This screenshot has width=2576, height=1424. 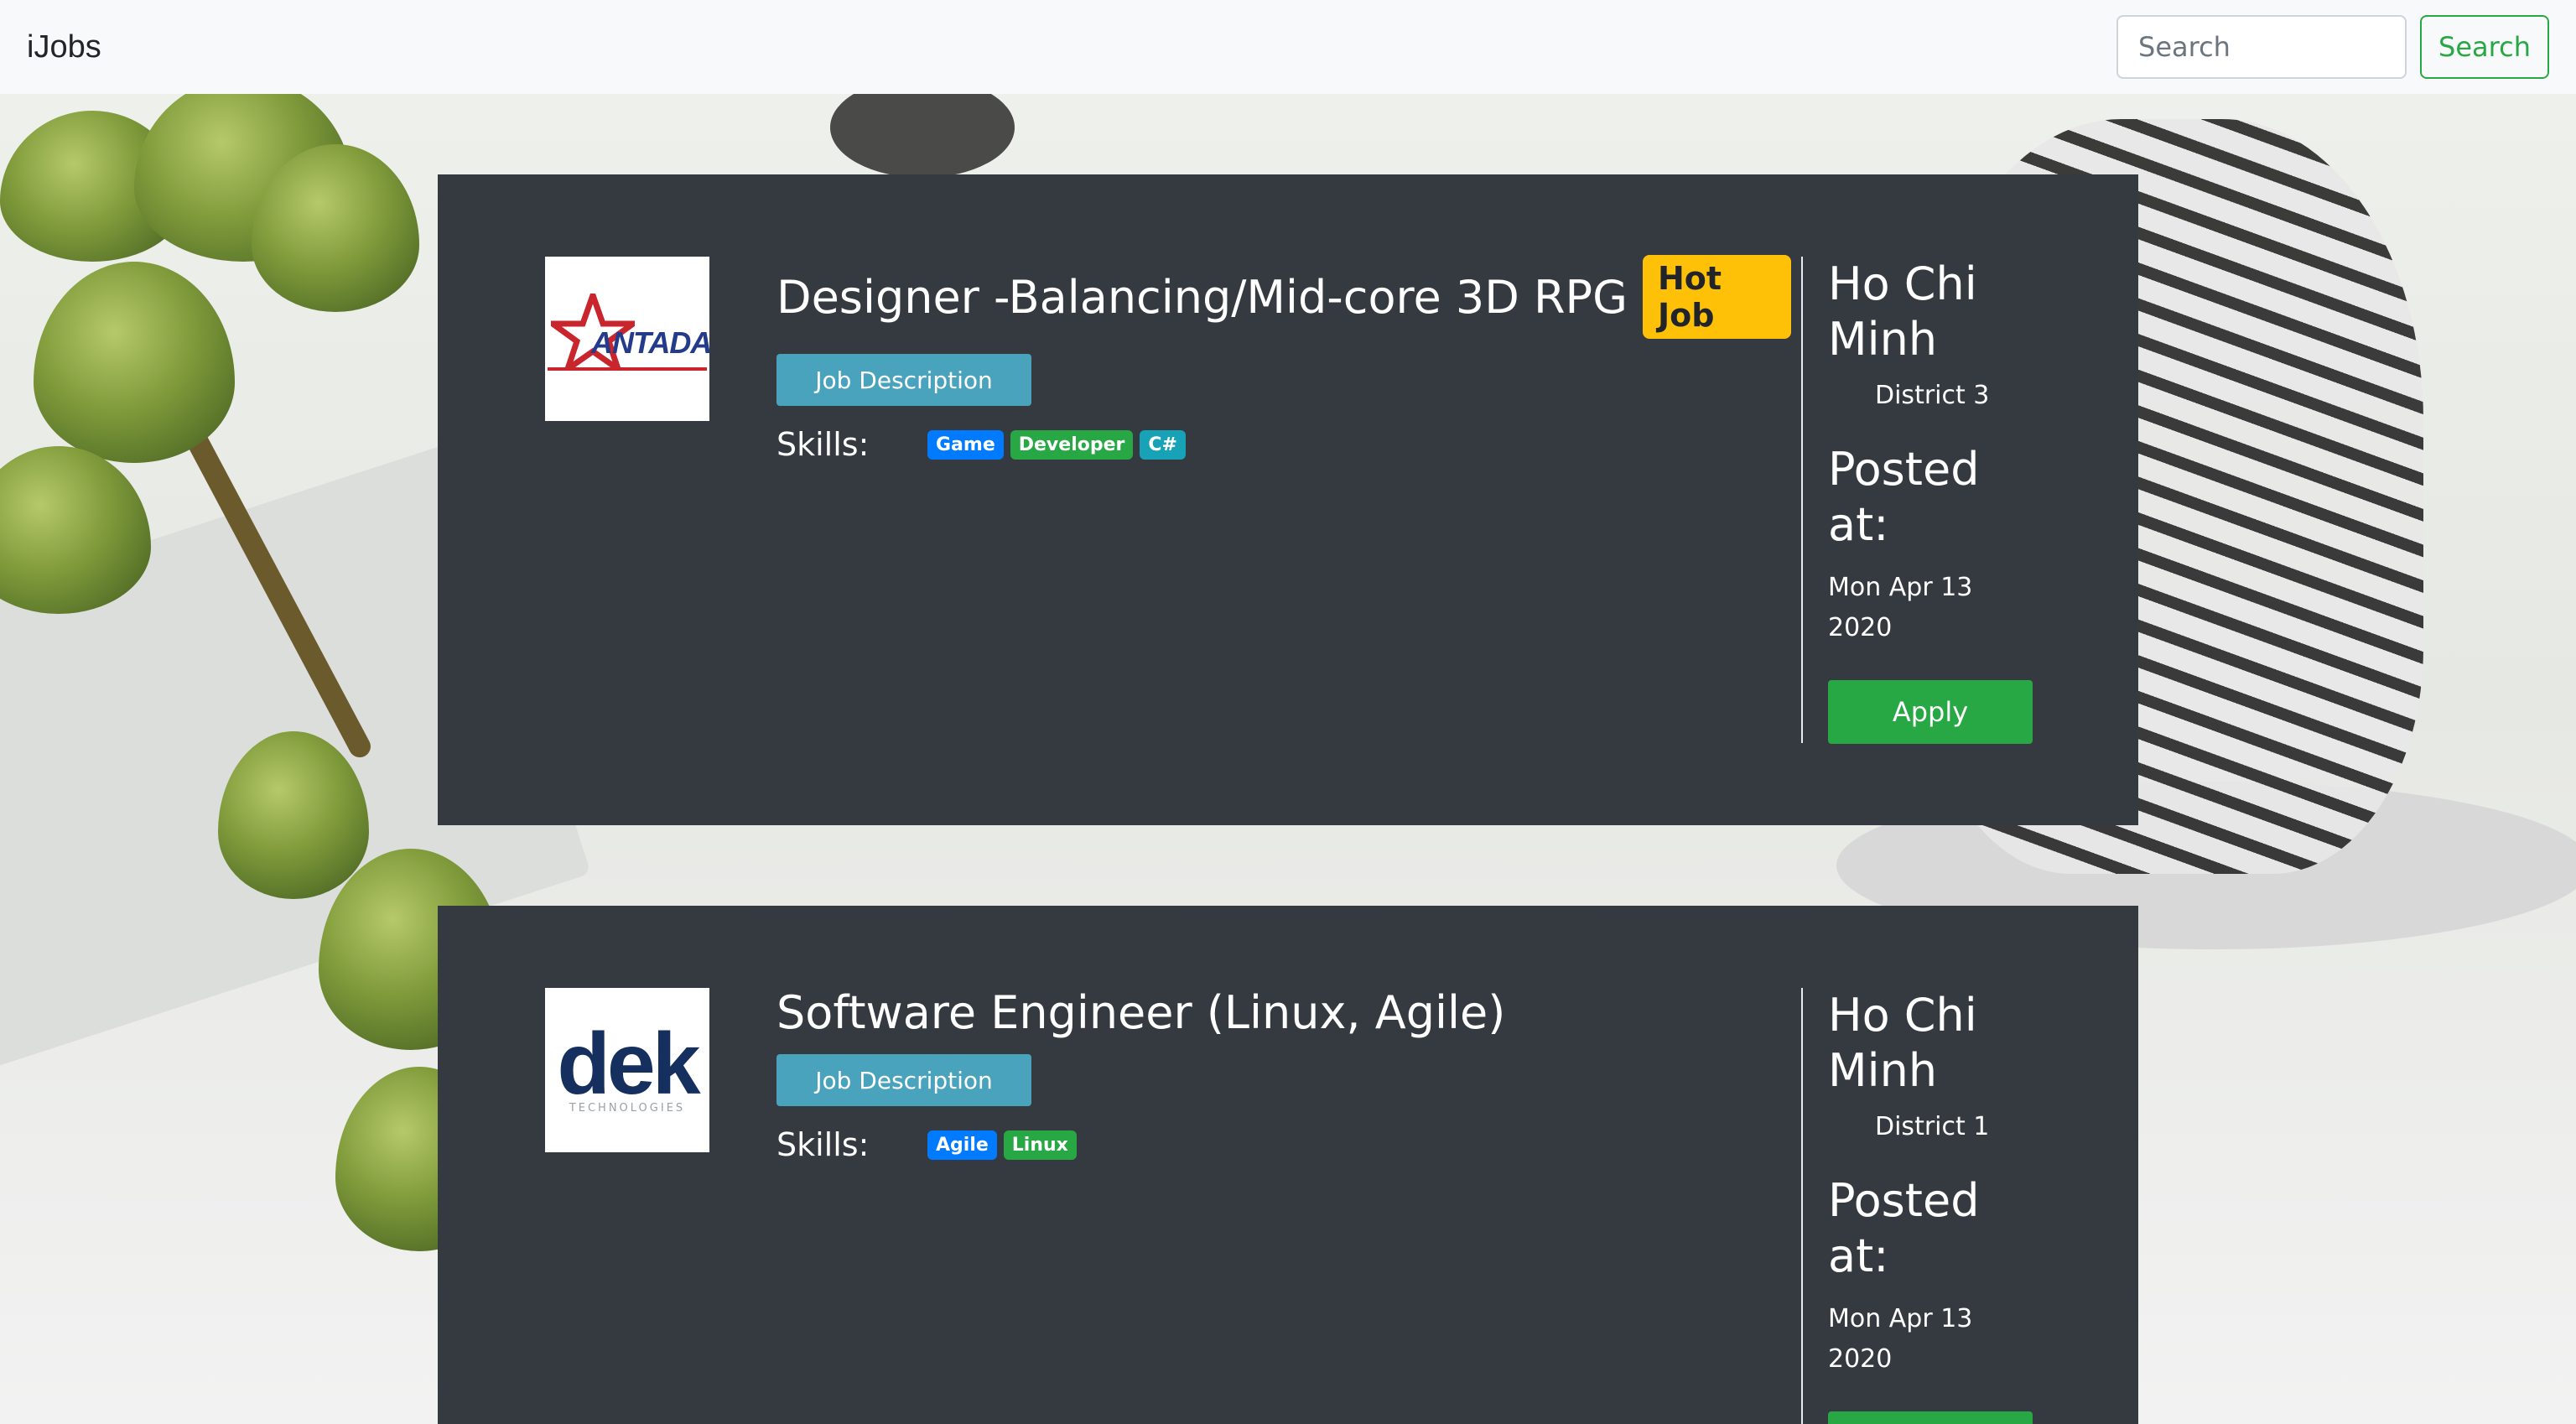 I want to click on job-title-row: Software Engineer (Linux, Agile), so click(x=1283, y=1012).